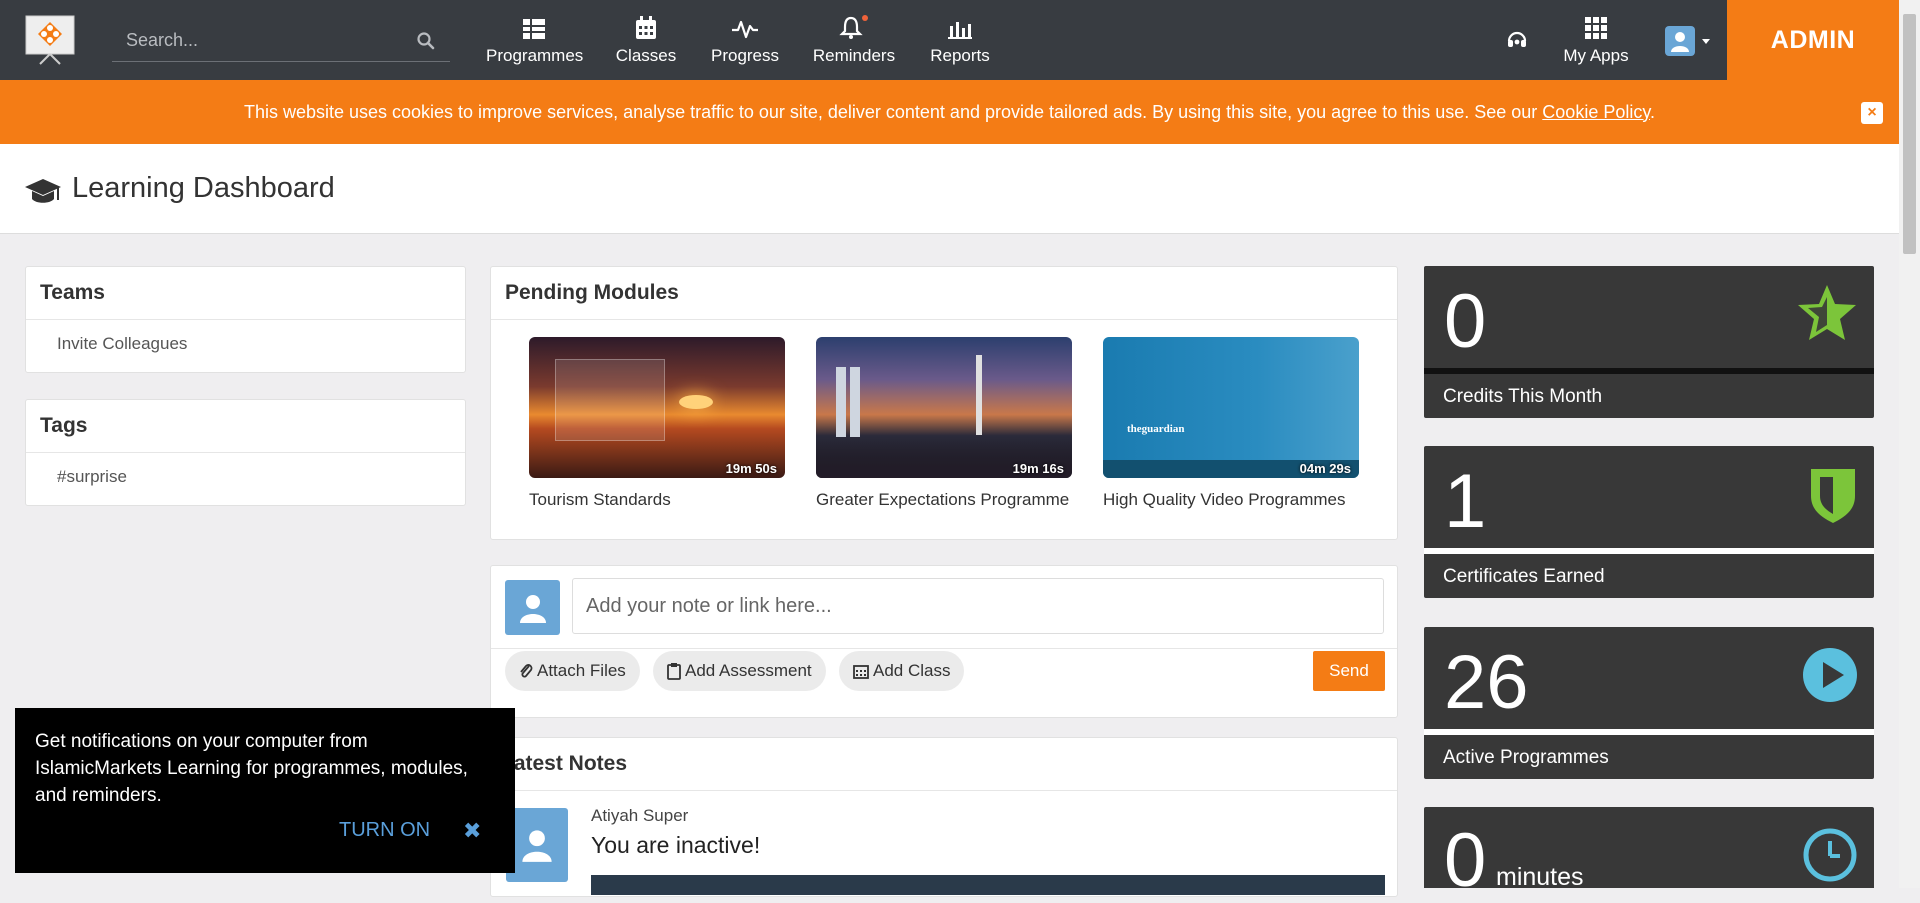 This screenshot has height=903, width=1920. I want to click on sun-image, so click(696, 402).